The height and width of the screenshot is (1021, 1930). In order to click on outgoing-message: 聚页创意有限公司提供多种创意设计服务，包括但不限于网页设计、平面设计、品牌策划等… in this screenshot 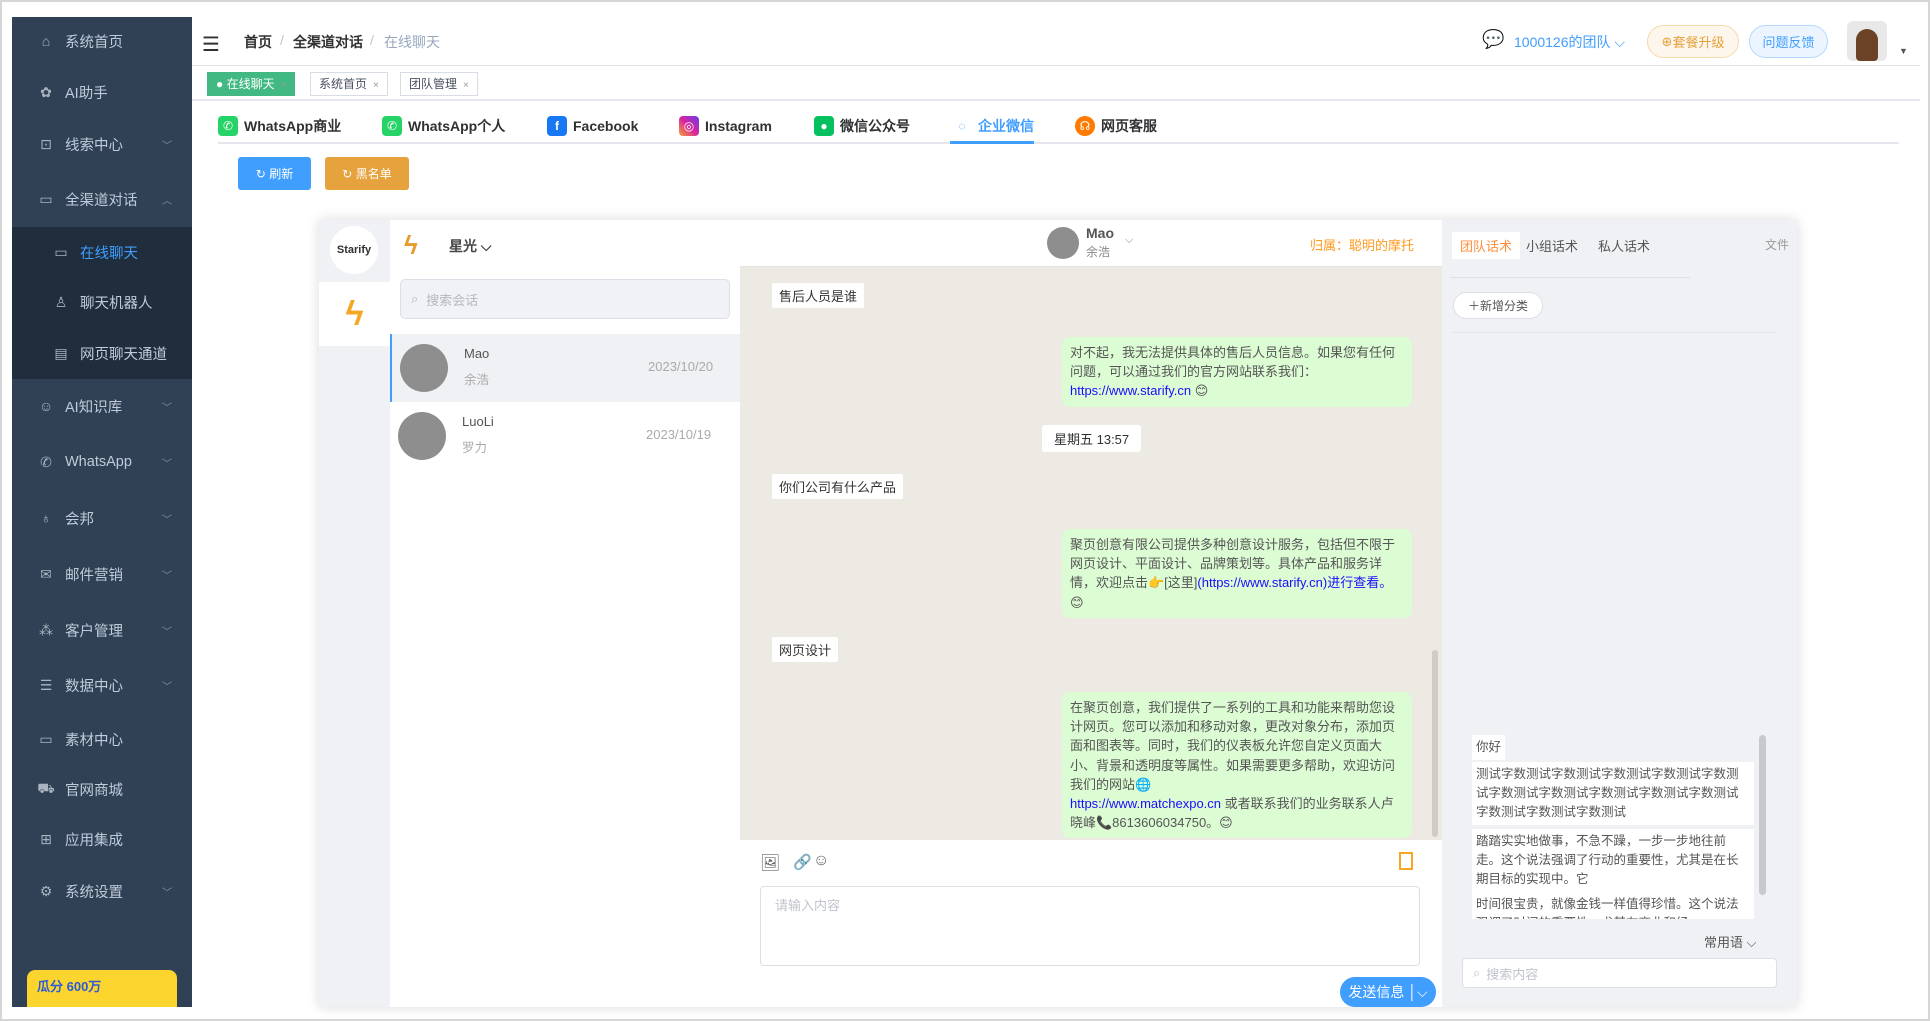, I will do `click(1237, 573)`.